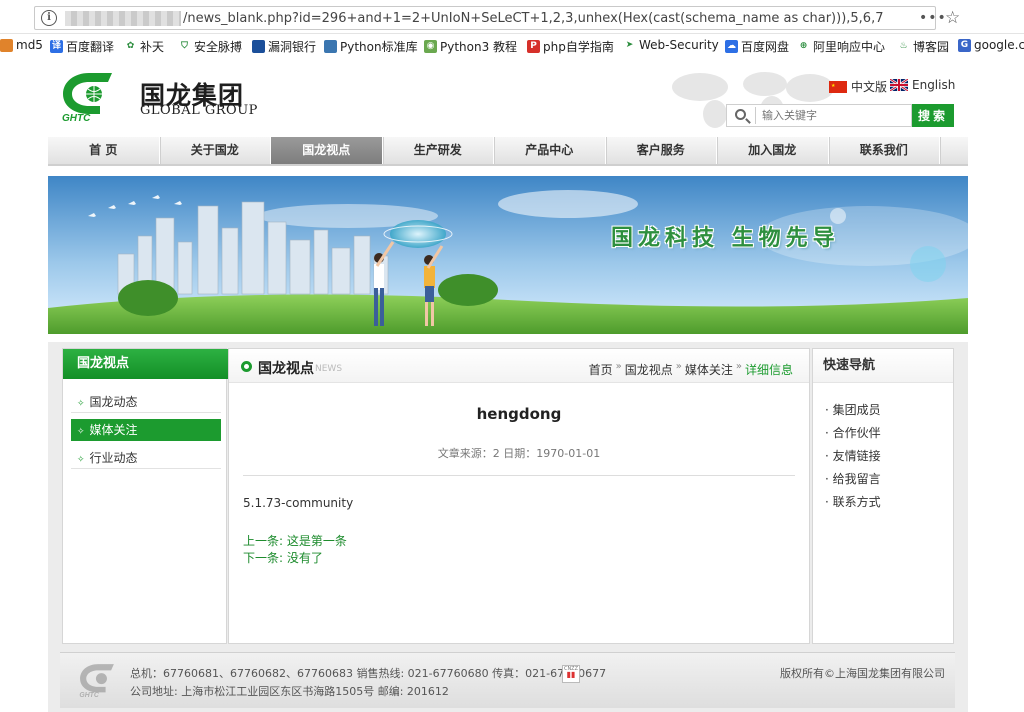  What do you see at coordinates (903, 46) in the screenshot?
I see `cnblogs-icon: ♨` at bounding box center [903, 46].